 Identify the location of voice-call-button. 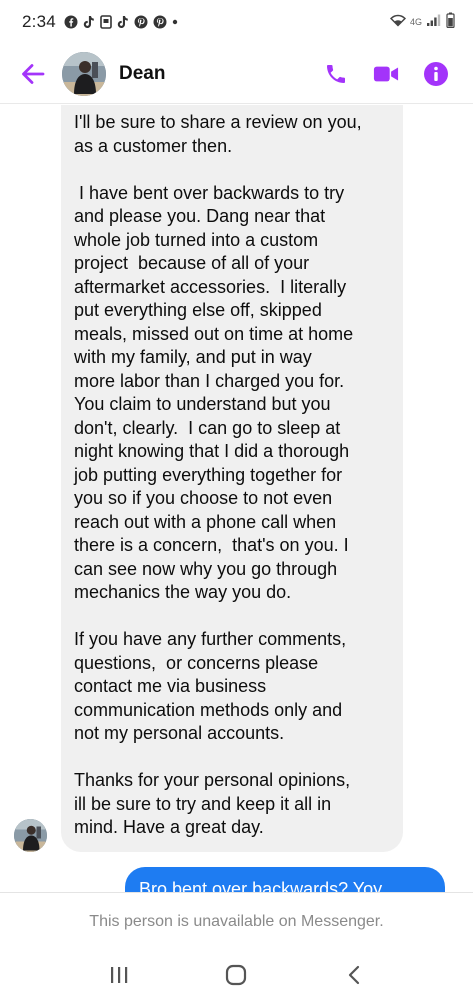
(336, 74).